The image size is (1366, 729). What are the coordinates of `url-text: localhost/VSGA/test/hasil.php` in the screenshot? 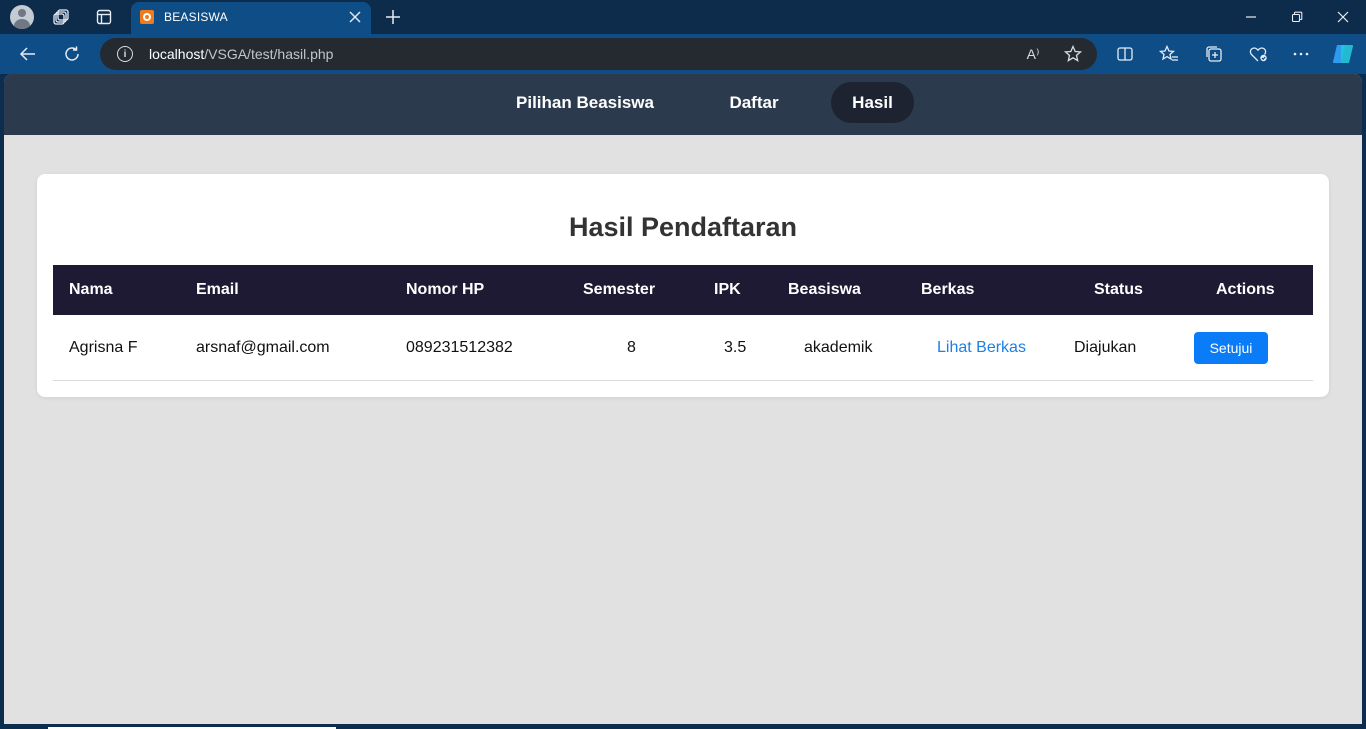 It's located at (241, 54).